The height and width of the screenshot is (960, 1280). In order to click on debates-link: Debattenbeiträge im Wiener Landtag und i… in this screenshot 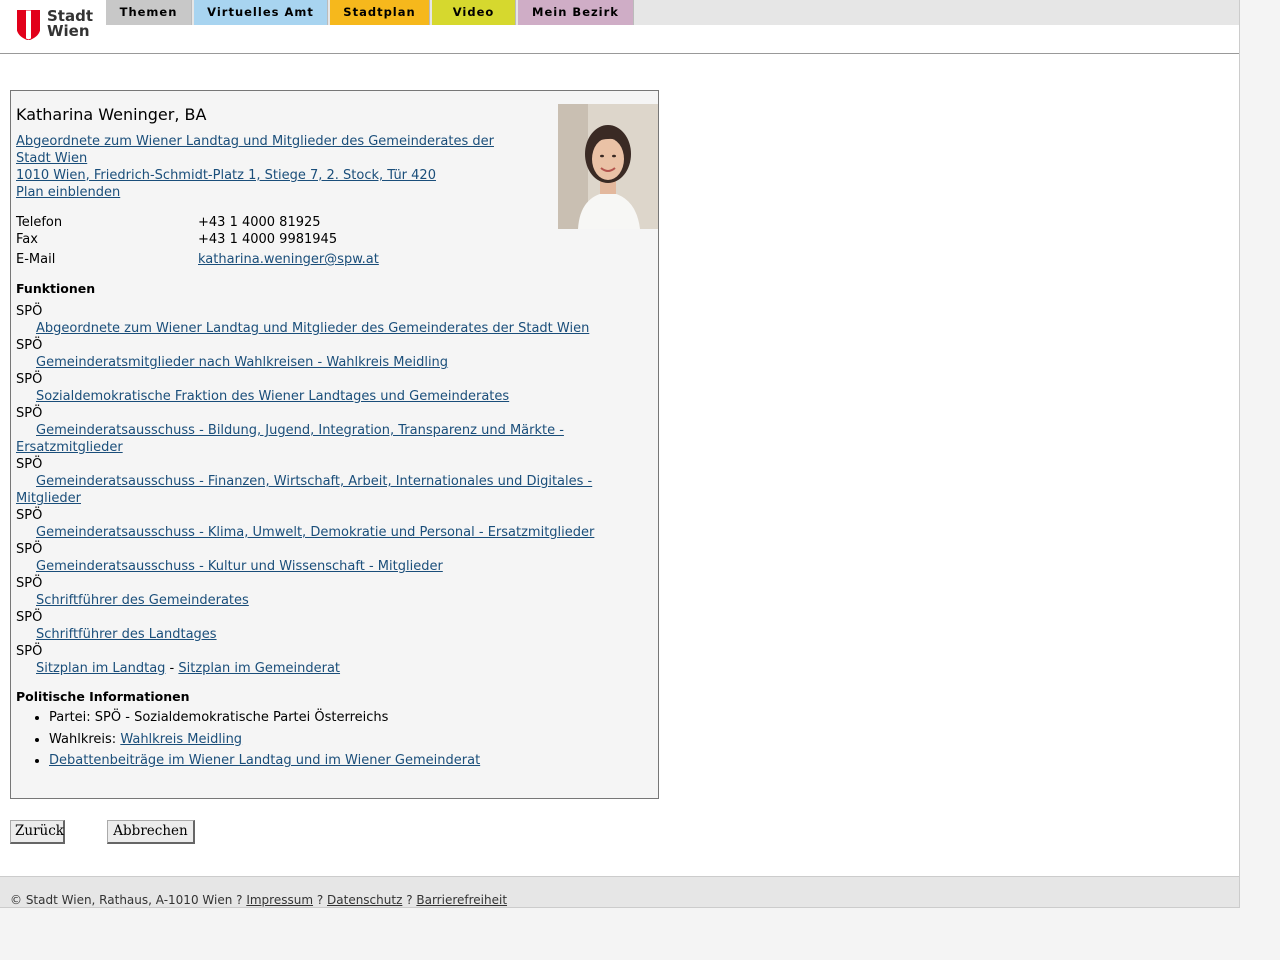, I will do `click(264, 760)`.